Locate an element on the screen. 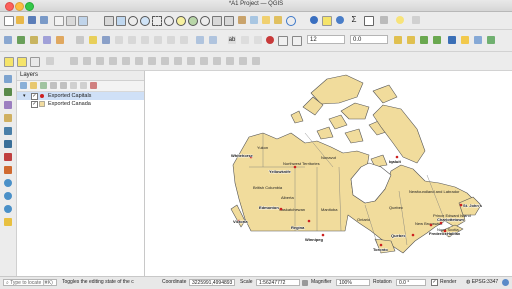  add-ring-icon is located at coordinates (113, 61).